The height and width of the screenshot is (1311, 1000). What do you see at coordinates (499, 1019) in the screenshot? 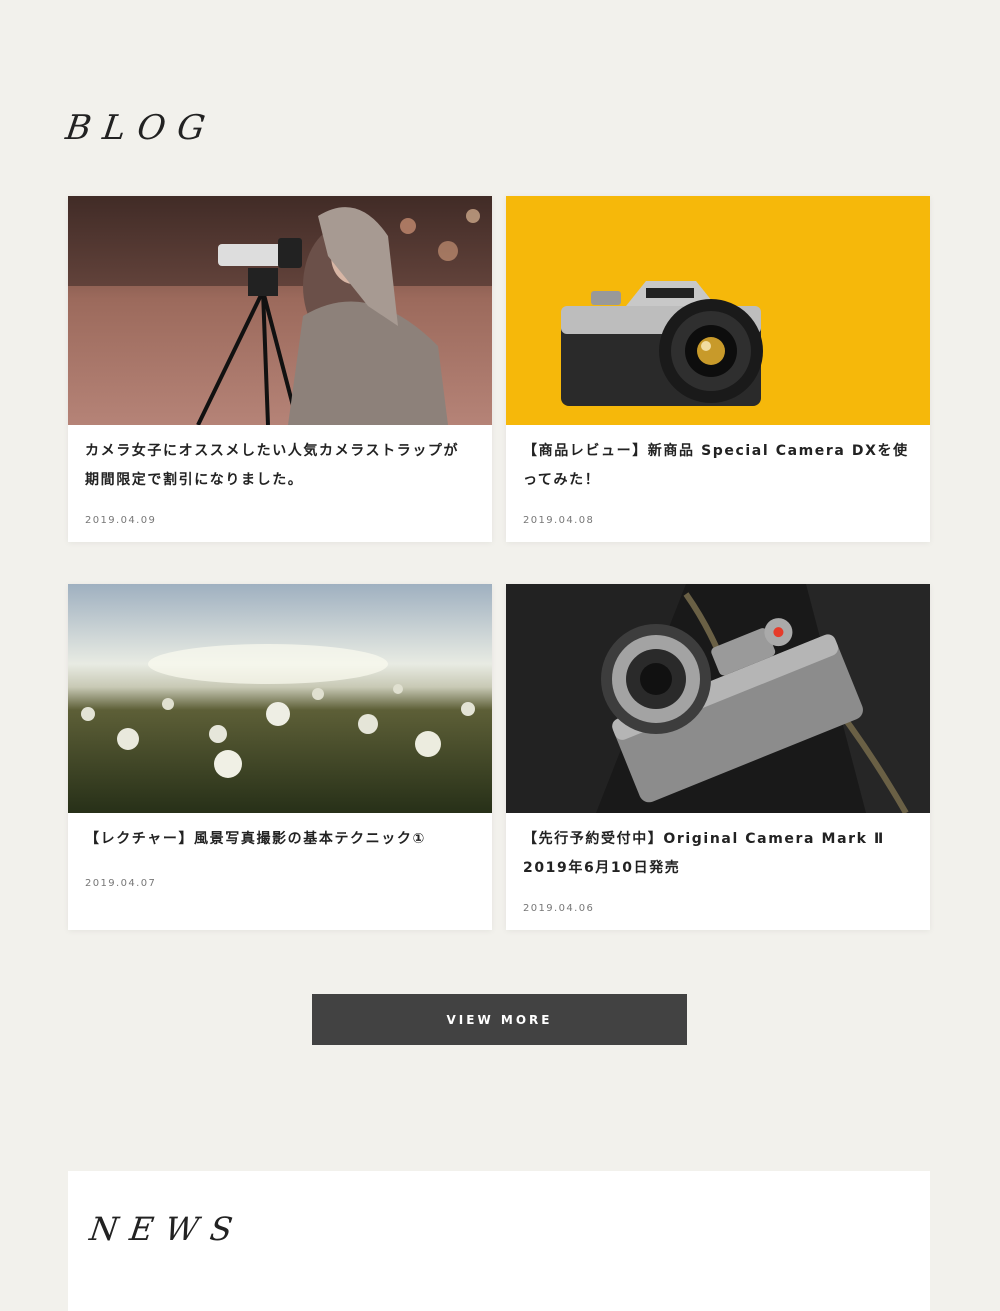
I see `view-more-button: VIEW MORE` at bounding box center [499, 1019].